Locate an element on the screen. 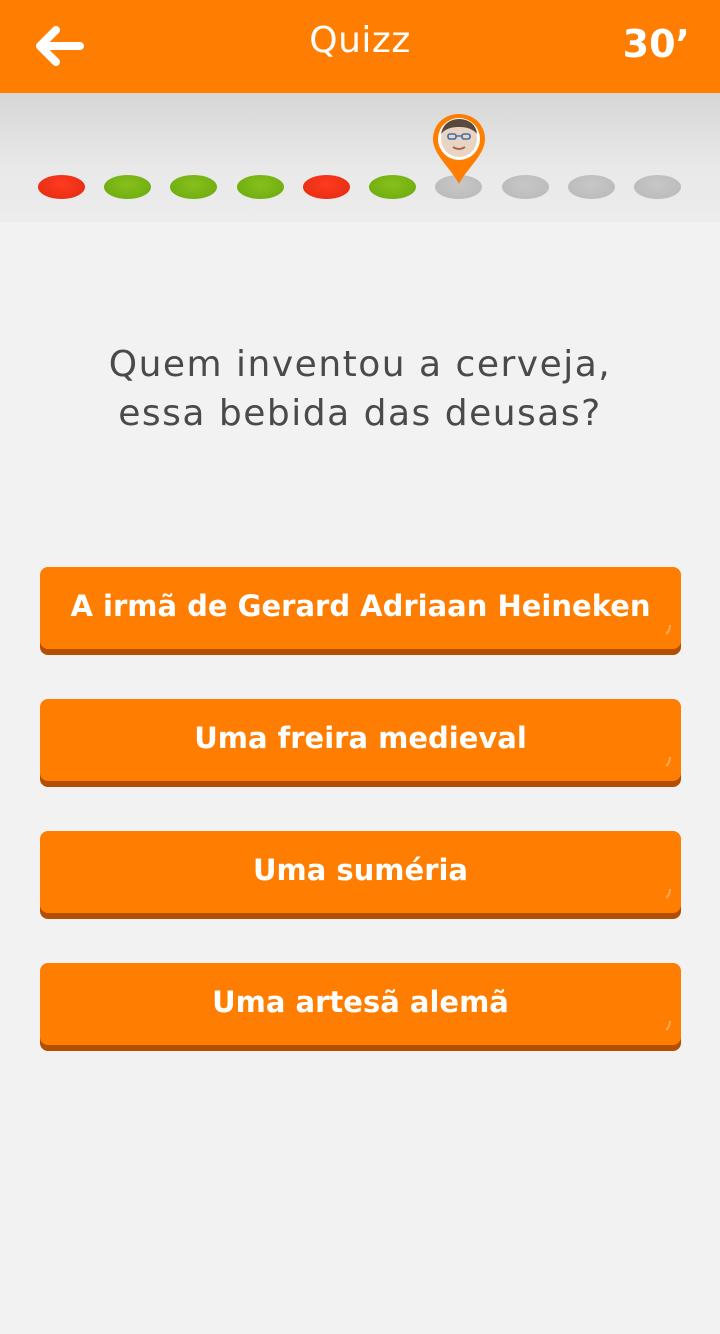 This screenshot has height=1334, width=720. answer-label: A irmã de Gerard Adriaan Heineken is located at coordinates (360, 606).